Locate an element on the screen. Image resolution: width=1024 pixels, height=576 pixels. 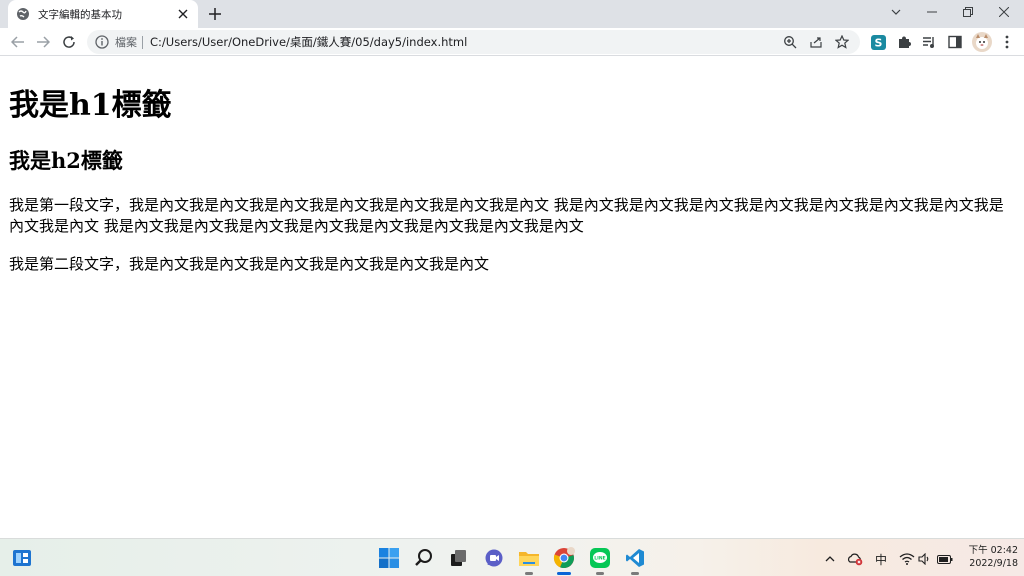
svg-text: LINE is located at coordinates (599, 559).